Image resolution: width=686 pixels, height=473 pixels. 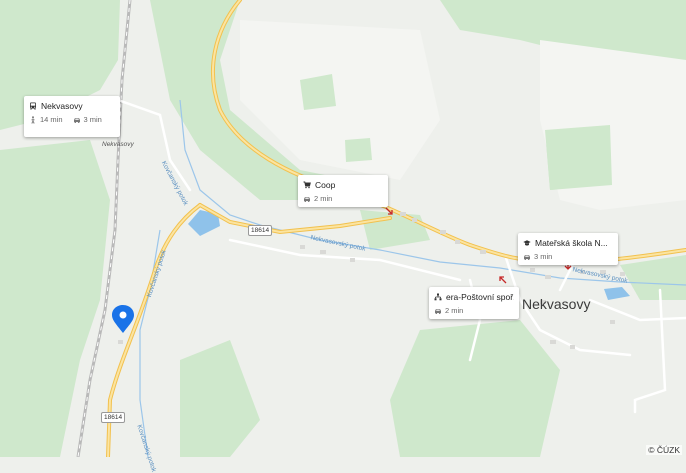 I want to click on transit-info-card: Nekvasovy 14 min 3 min, so click(x=72, y=116).